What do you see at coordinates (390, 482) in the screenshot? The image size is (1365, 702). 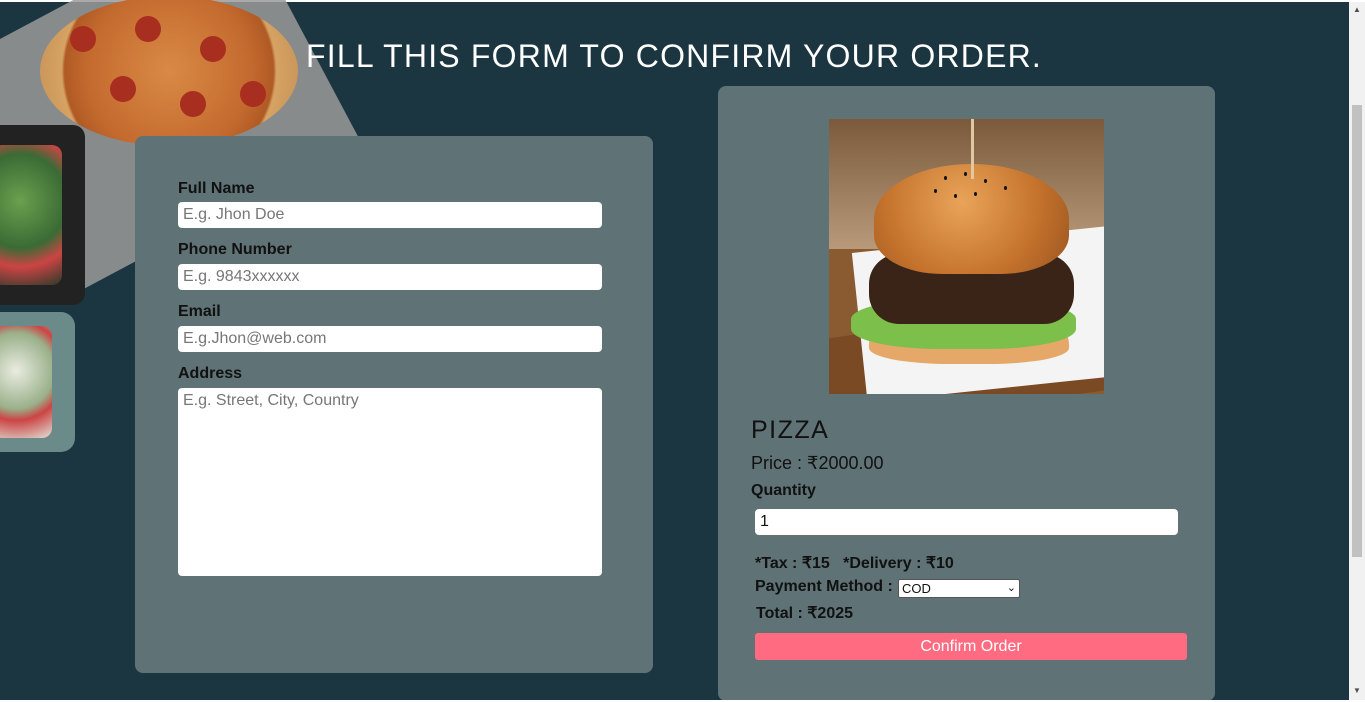 I see `address-textarea` at bounding box center [390, 482].